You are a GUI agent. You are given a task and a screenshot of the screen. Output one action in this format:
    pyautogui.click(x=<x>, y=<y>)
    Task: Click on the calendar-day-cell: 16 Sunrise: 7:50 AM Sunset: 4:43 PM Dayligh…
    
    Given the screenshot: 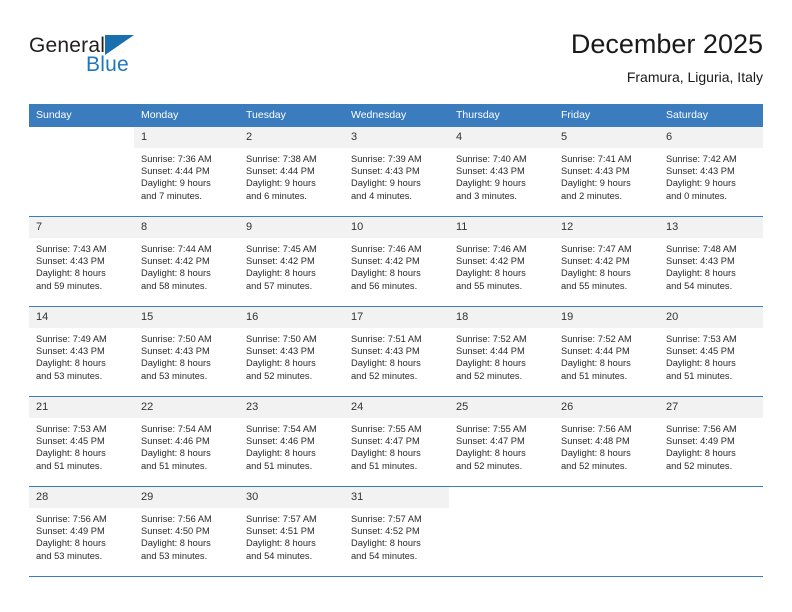 What is the action you would take?
    pyautogui.click(x=291, y=351)
    